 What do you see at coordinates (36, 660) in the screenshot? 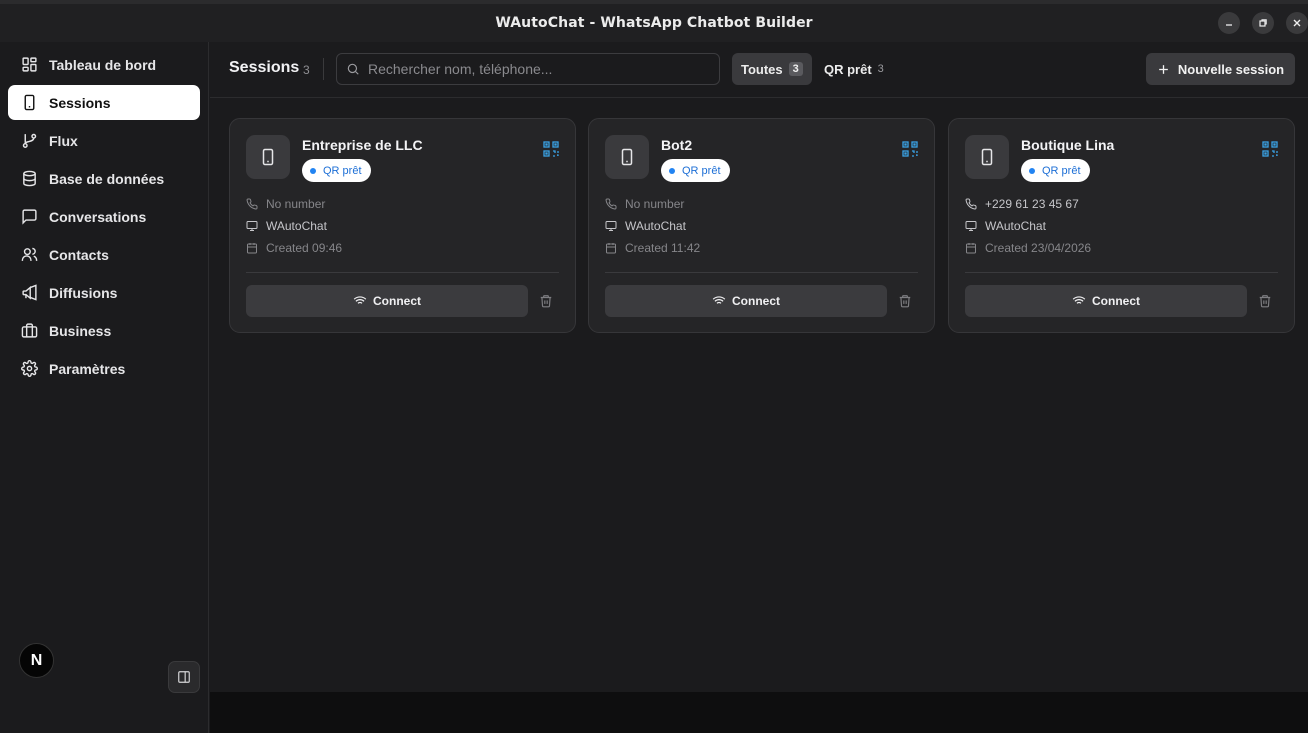
I see `avatar: N` at bounding box center [36, 660].